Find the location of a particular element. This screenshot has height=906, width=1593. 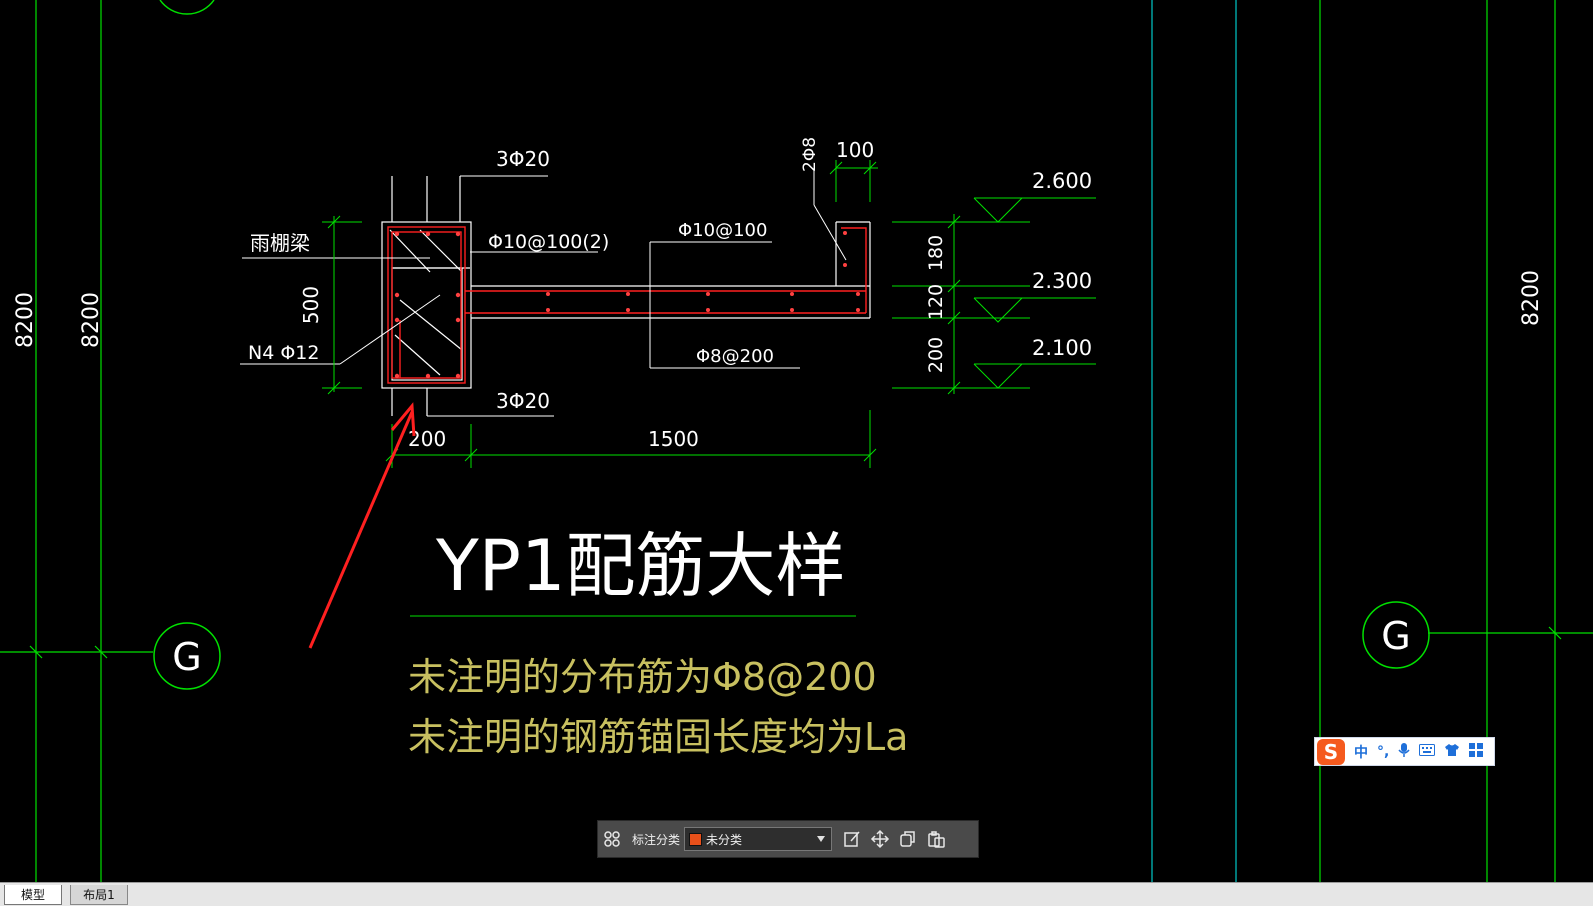

rebar-lines is located at coordinates (627, 305).